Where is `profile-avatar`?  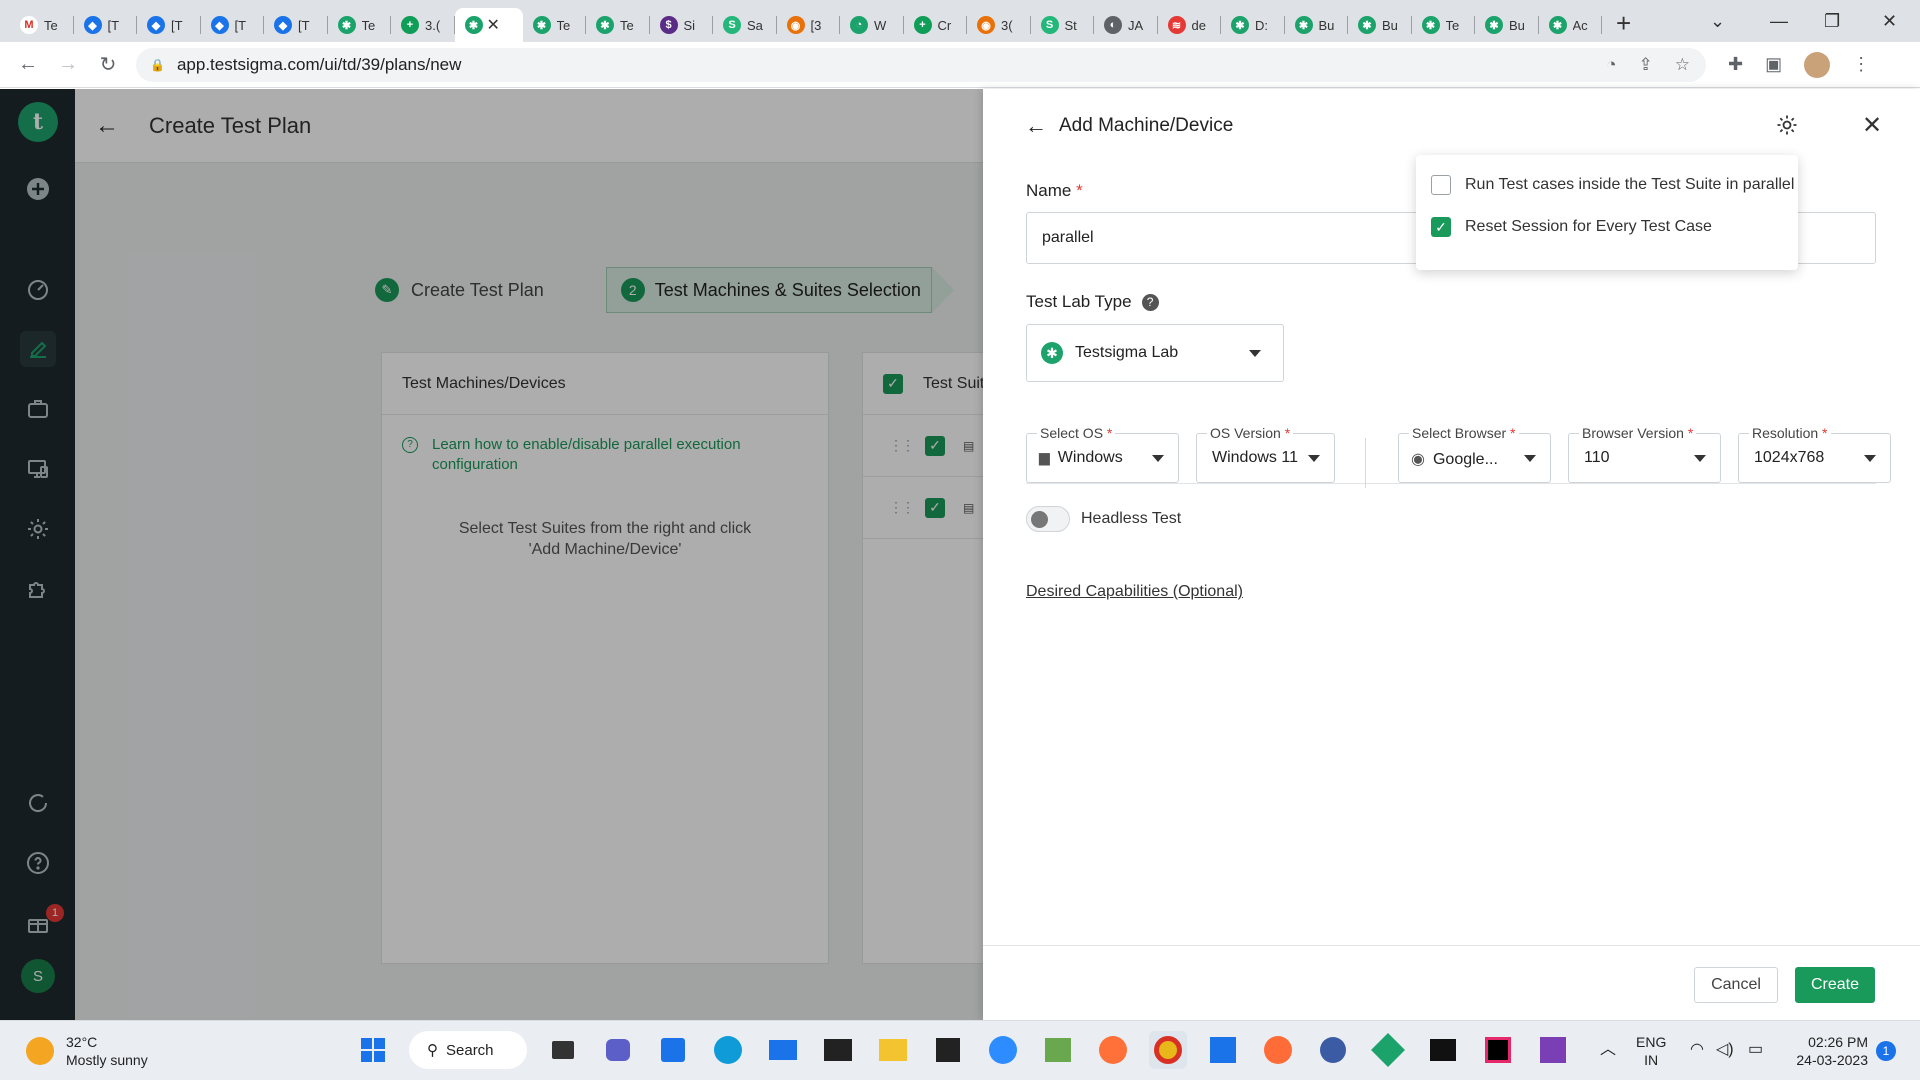
profile-avatar is located at coordinates (1817, 64).